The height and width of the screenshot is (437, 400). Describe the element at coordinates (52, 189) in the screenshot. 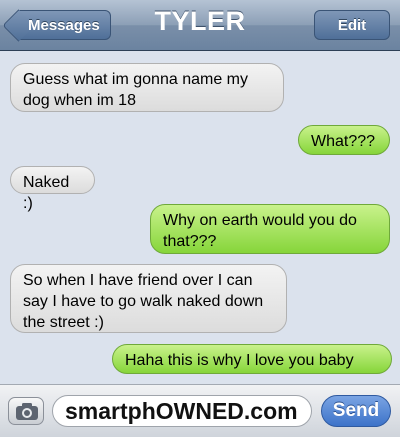

I see `received-message: Naked :)` at that location.